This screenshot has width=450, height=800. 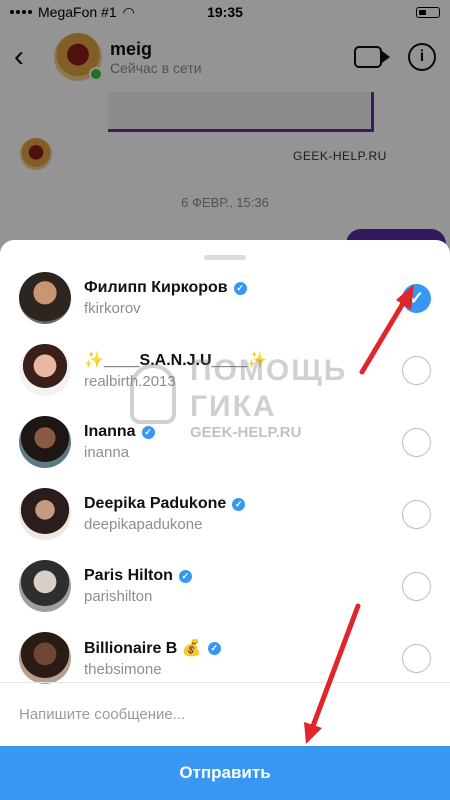 What do you see at coordinates (110, 431) in the screenshot?
I see `recipient-name: Inanna` at bounding box center [110, 431].